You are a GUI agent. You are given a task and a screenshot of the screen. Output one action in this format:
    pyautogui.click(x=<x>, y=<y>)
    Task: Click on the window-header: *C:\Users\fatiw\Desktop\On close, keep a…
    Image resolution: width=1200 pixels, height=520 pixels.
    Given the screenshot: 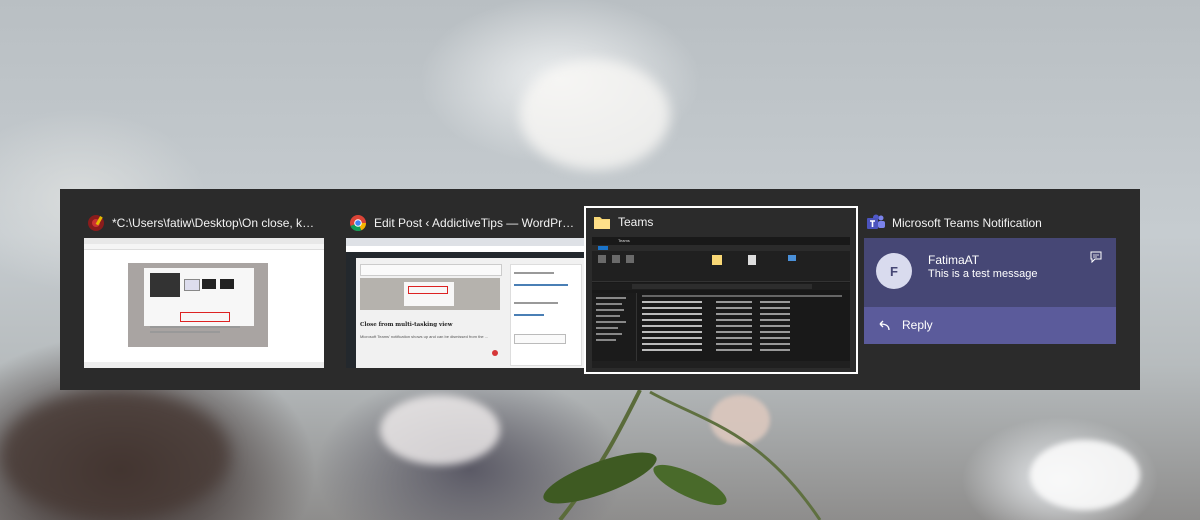 What is the action you would take?
    pyautogui.click(x=204, y=223)
    